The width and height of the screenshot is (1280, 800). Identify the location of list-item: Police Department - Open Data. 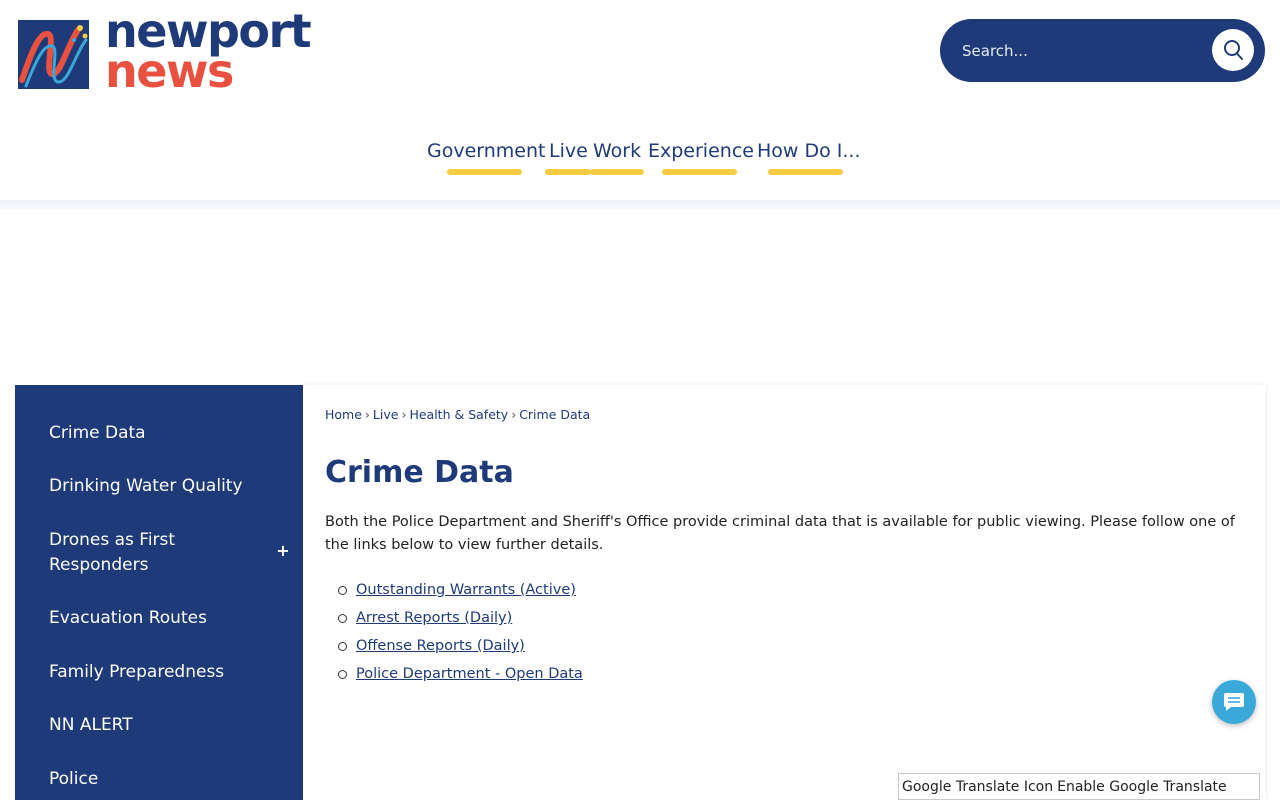
(454, 677).